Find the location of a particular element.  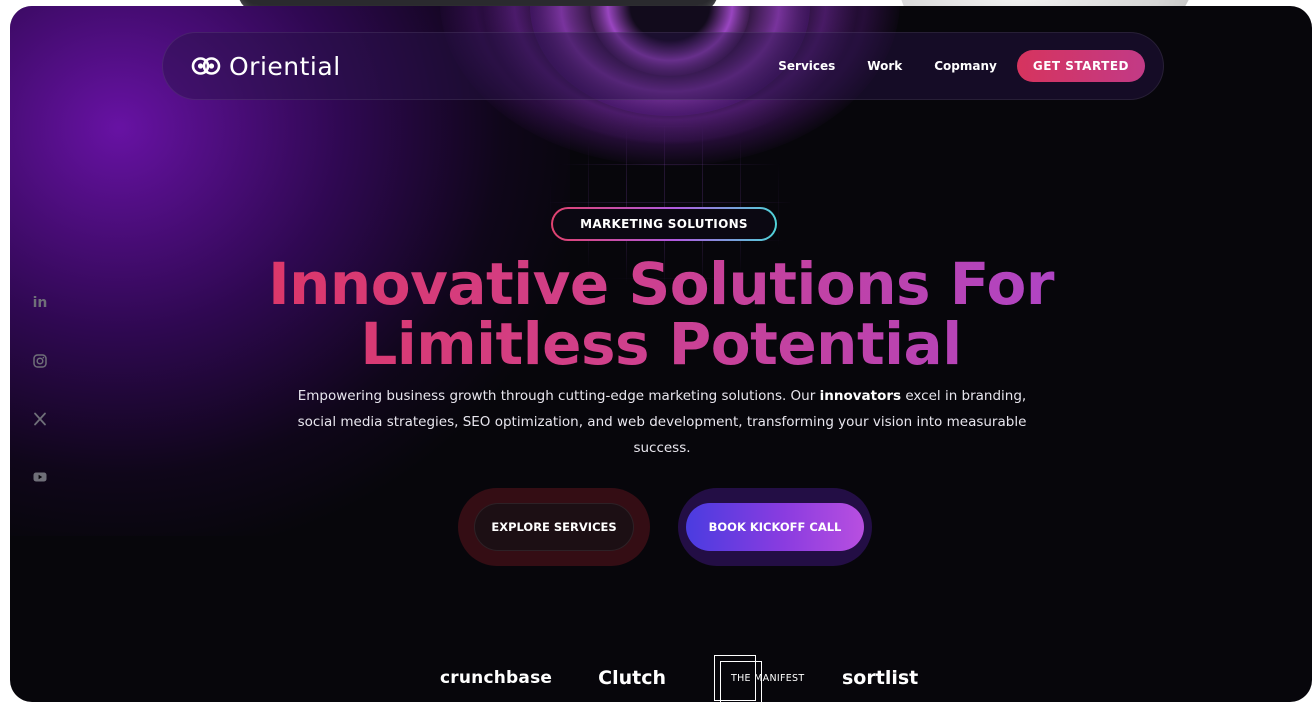

headline-line-1: Innovative Solutions For is located at coordinates (661, 284).